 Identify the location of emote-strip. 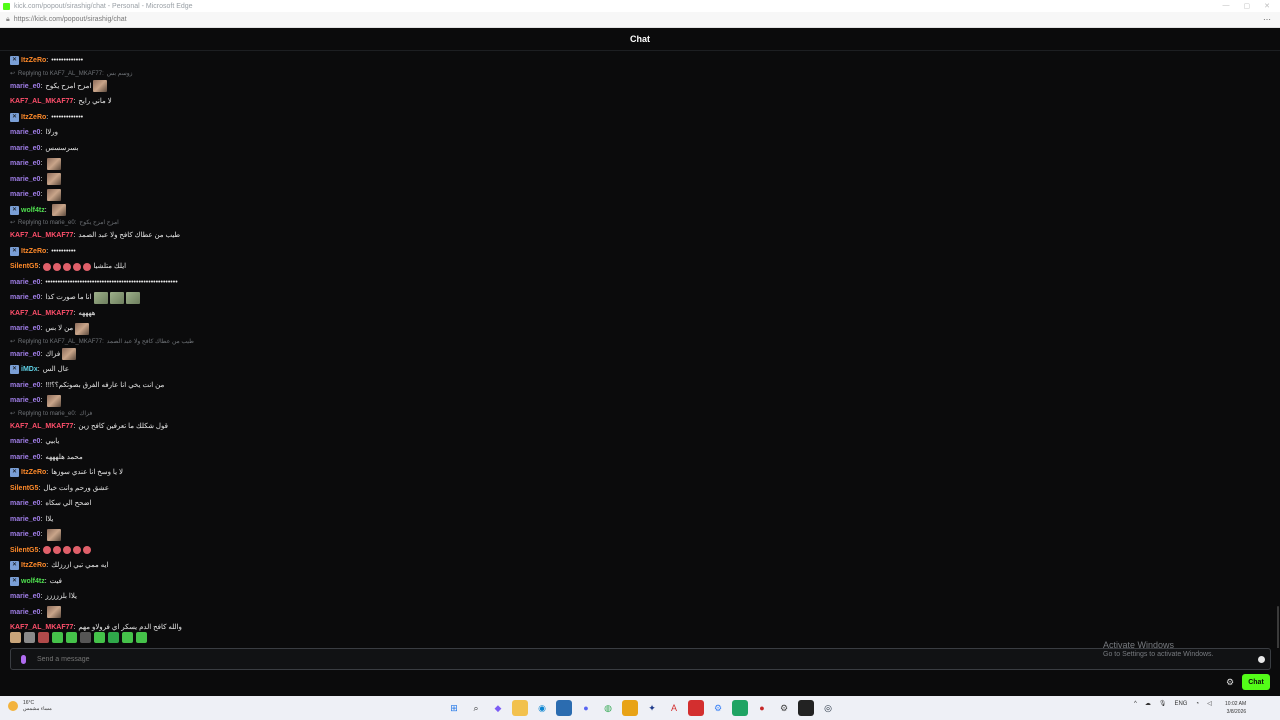
(78, 638).